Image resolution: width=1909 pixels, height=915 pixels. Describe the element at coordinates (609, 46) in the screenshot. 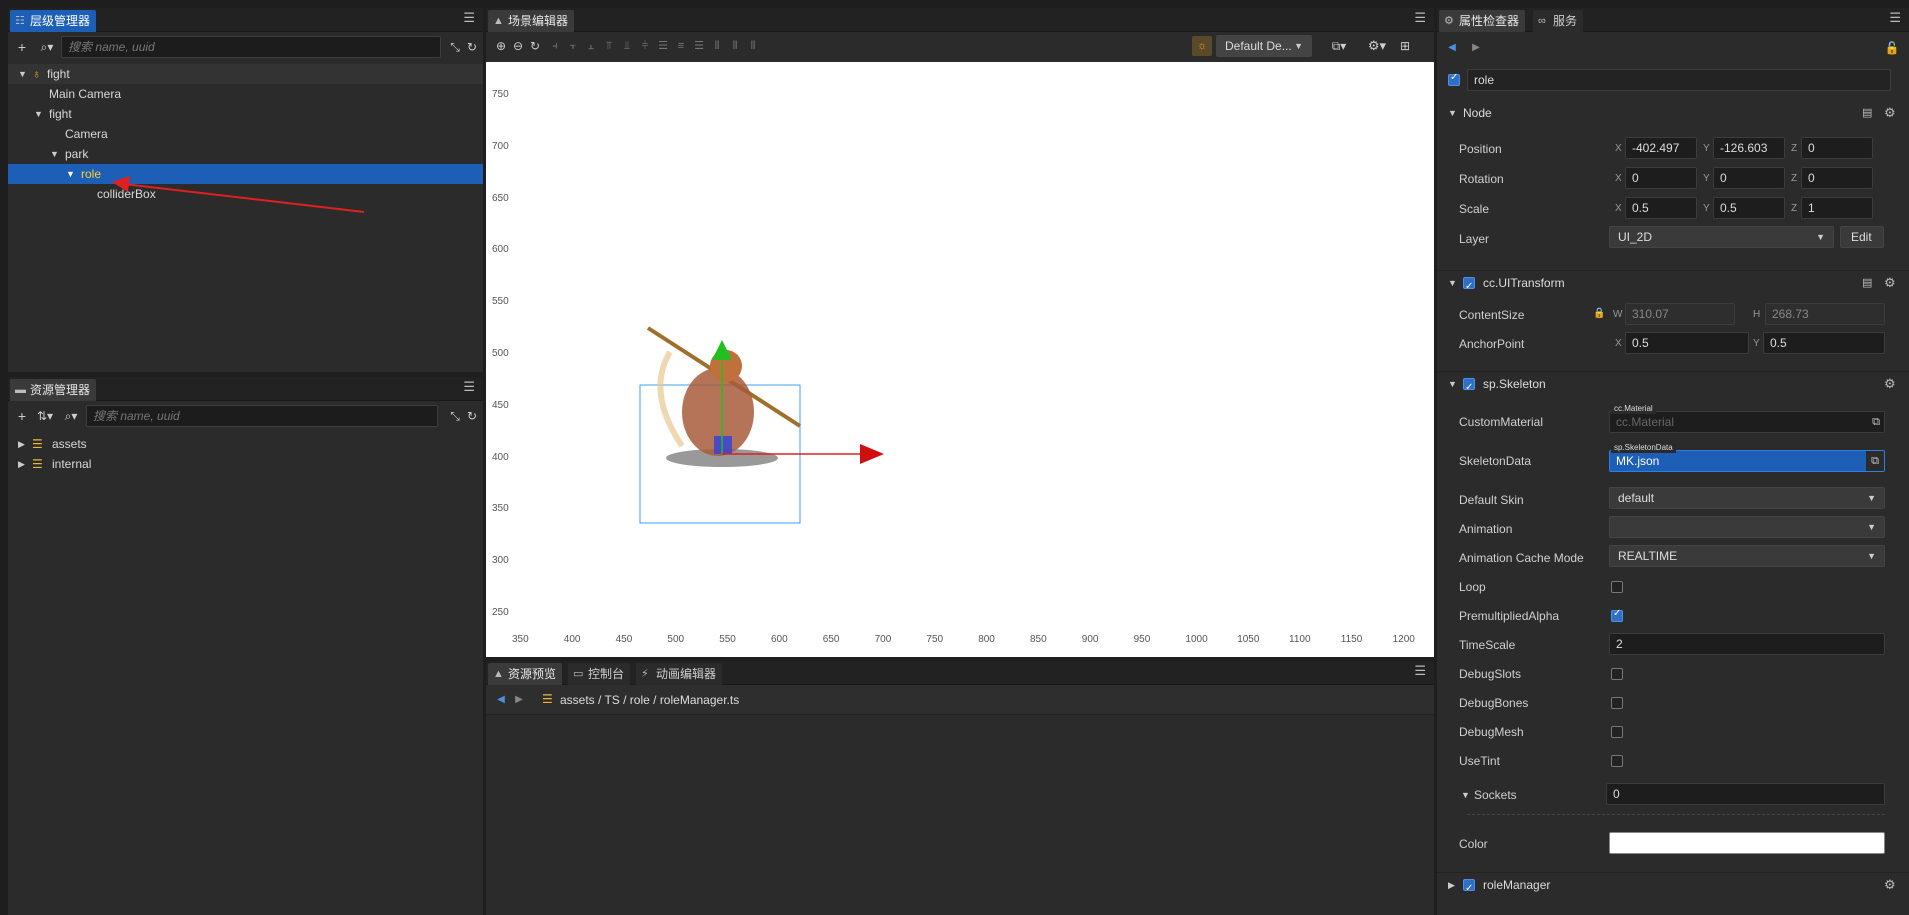

I see `align-top-icon: ⫪` at that location.